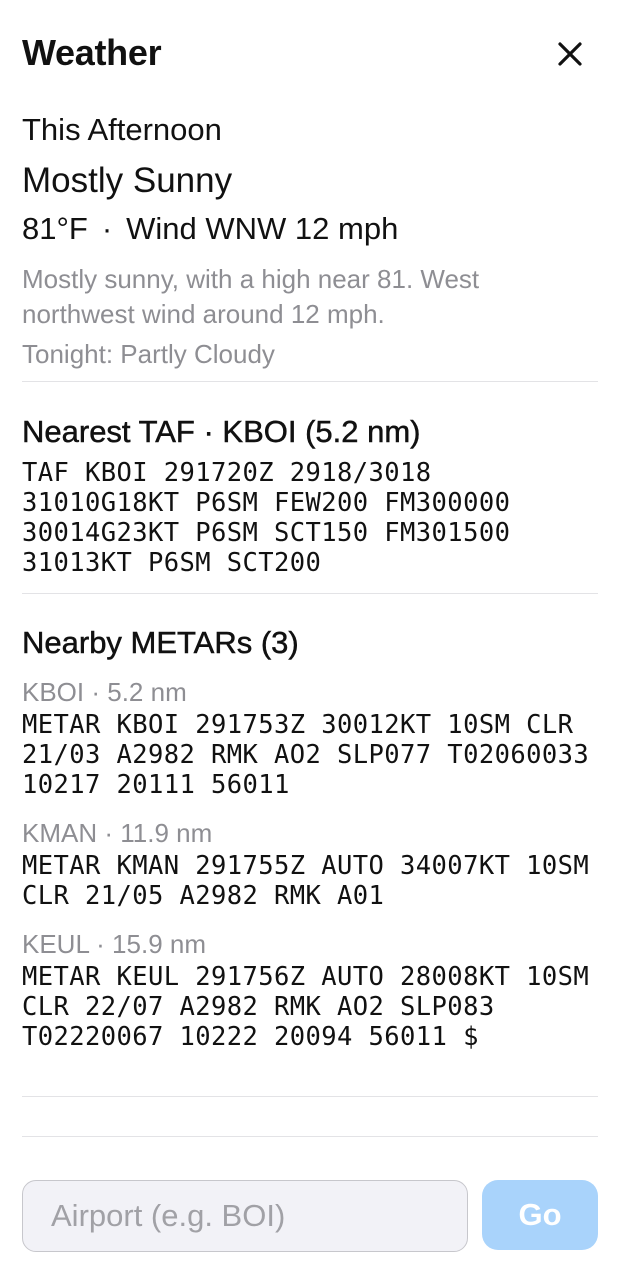 The height and width of the screenshot is (1280, 624). Describe the element at coordinates (104, 692) in the screenshot. I see `metar-station-label: KBOI · 5.2 nm` at that location.